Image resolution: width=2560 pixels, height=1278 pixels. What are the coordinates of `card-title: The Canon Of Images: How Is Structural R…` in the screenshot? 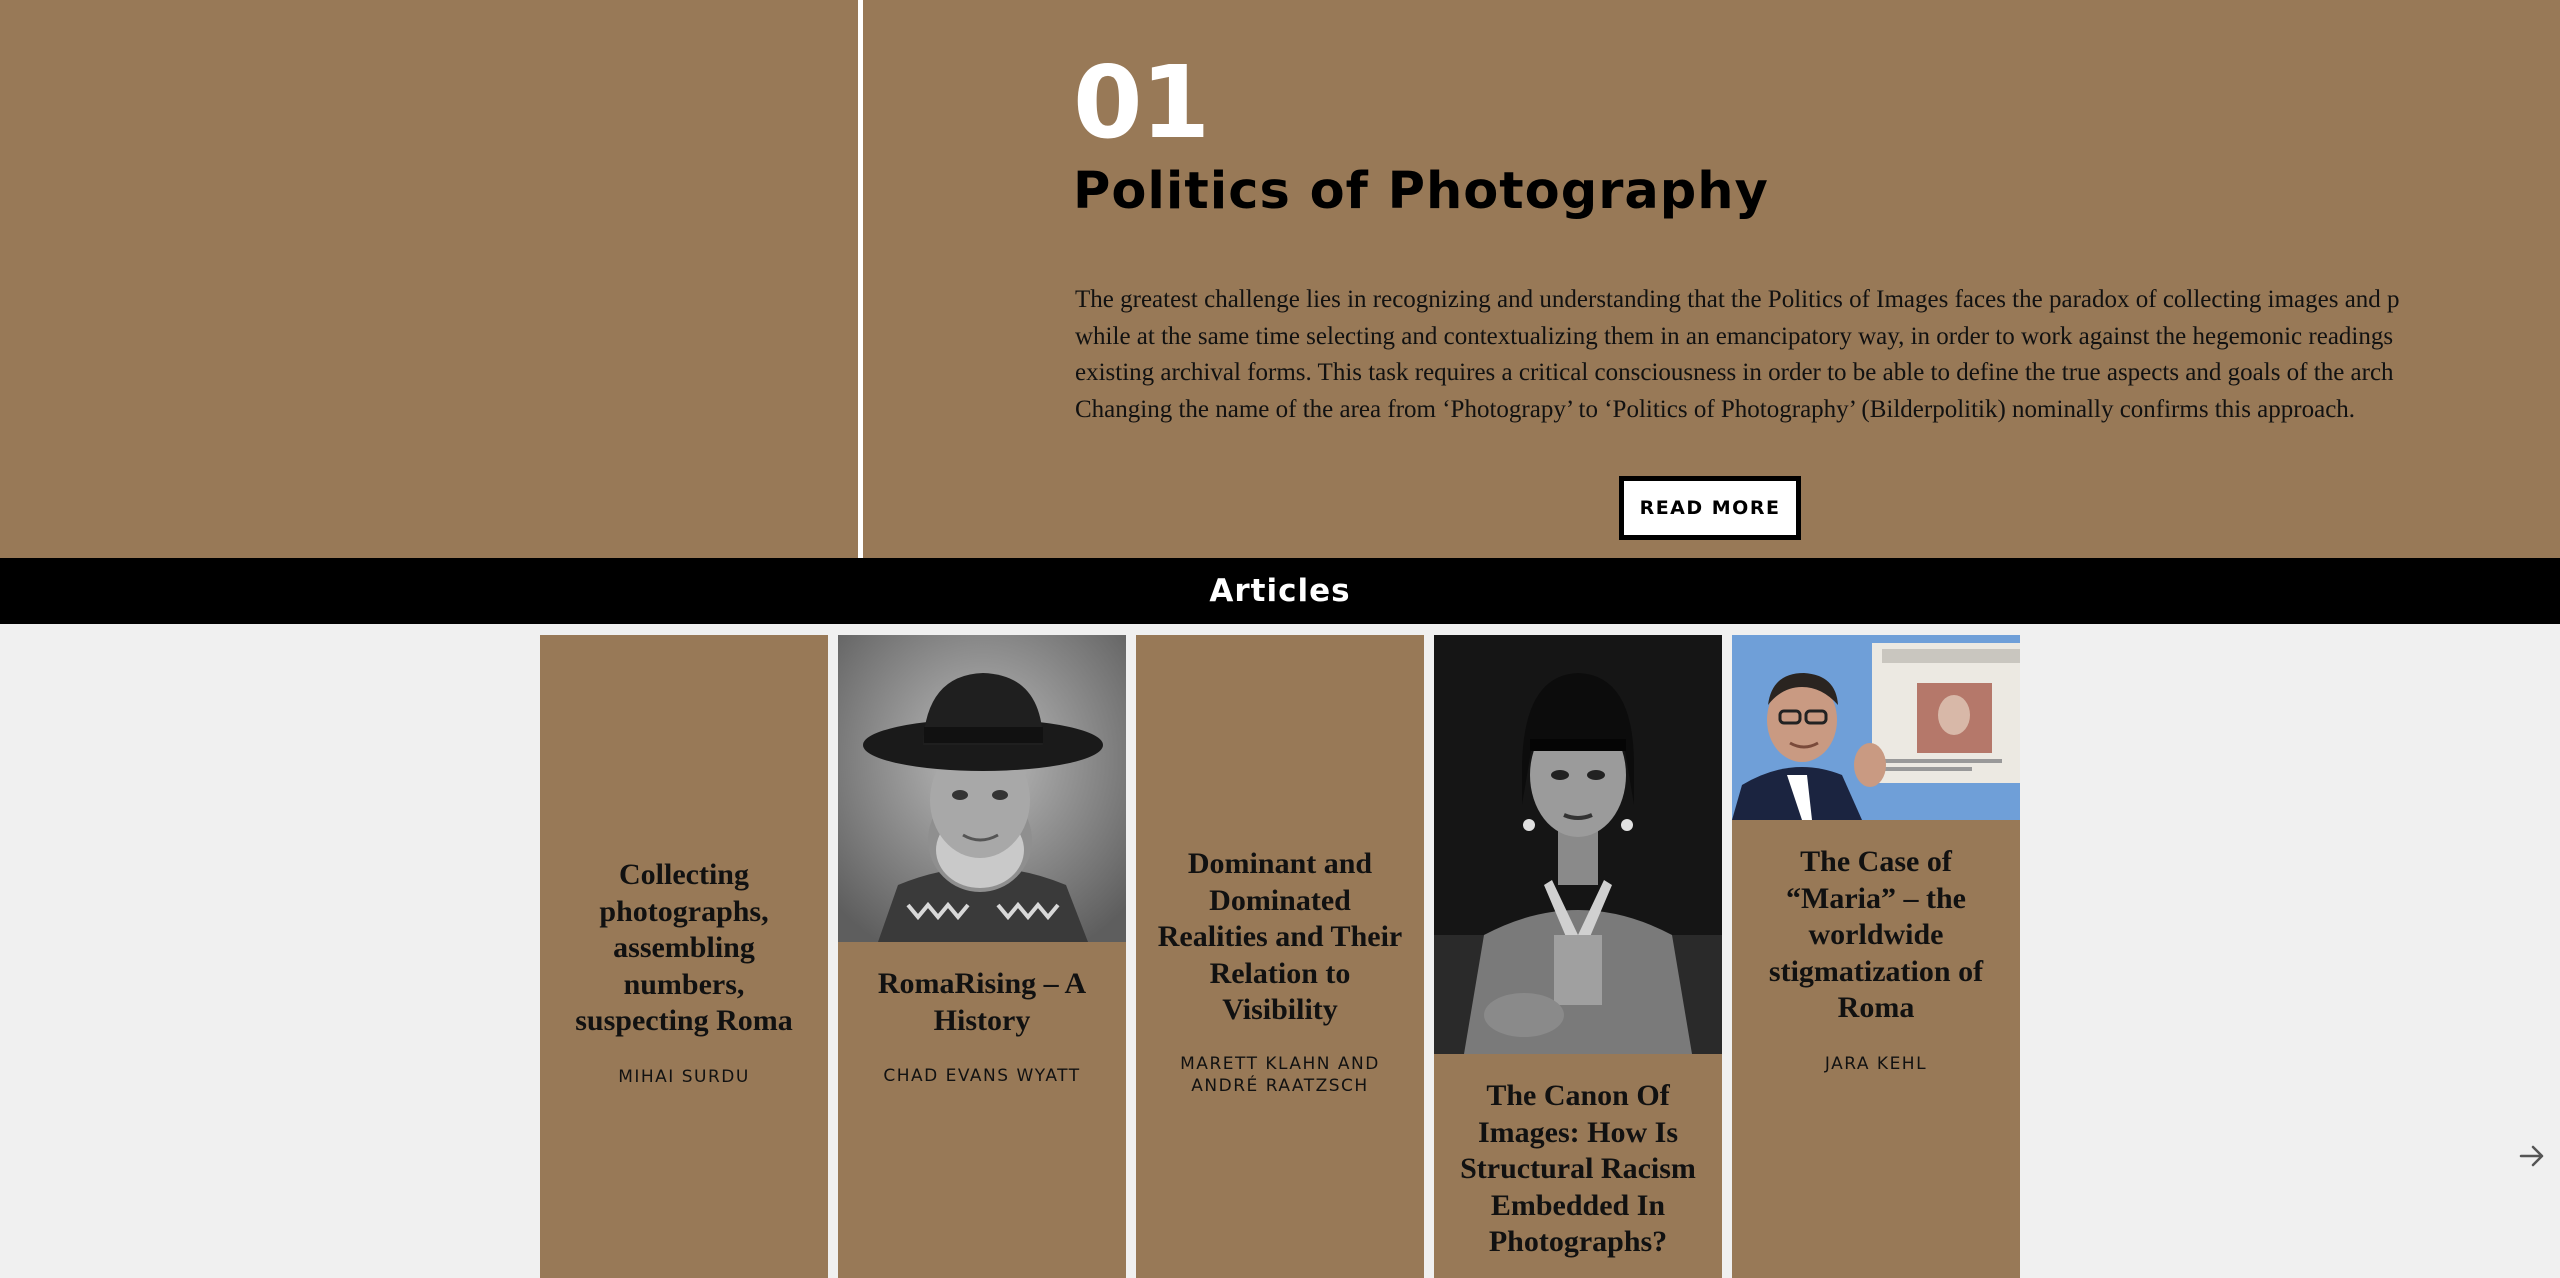 It's located at (1578, 1169).